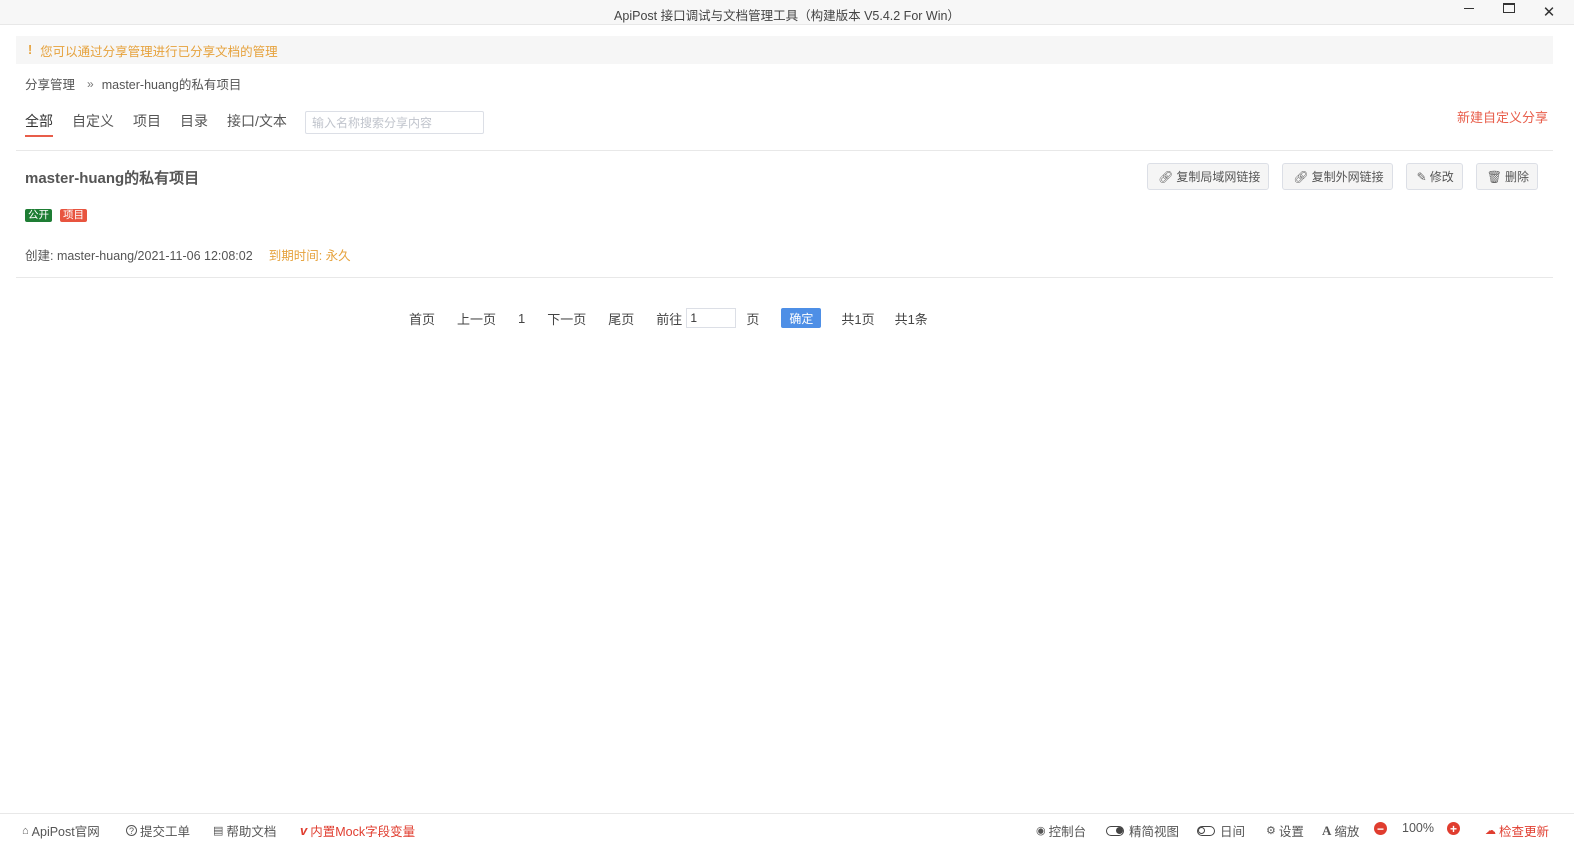 This screenshot has width=1574, height=852. I want to click on copy-lan-link-button: 🔗︎ 复制局域网链接, so click(1208, 176).